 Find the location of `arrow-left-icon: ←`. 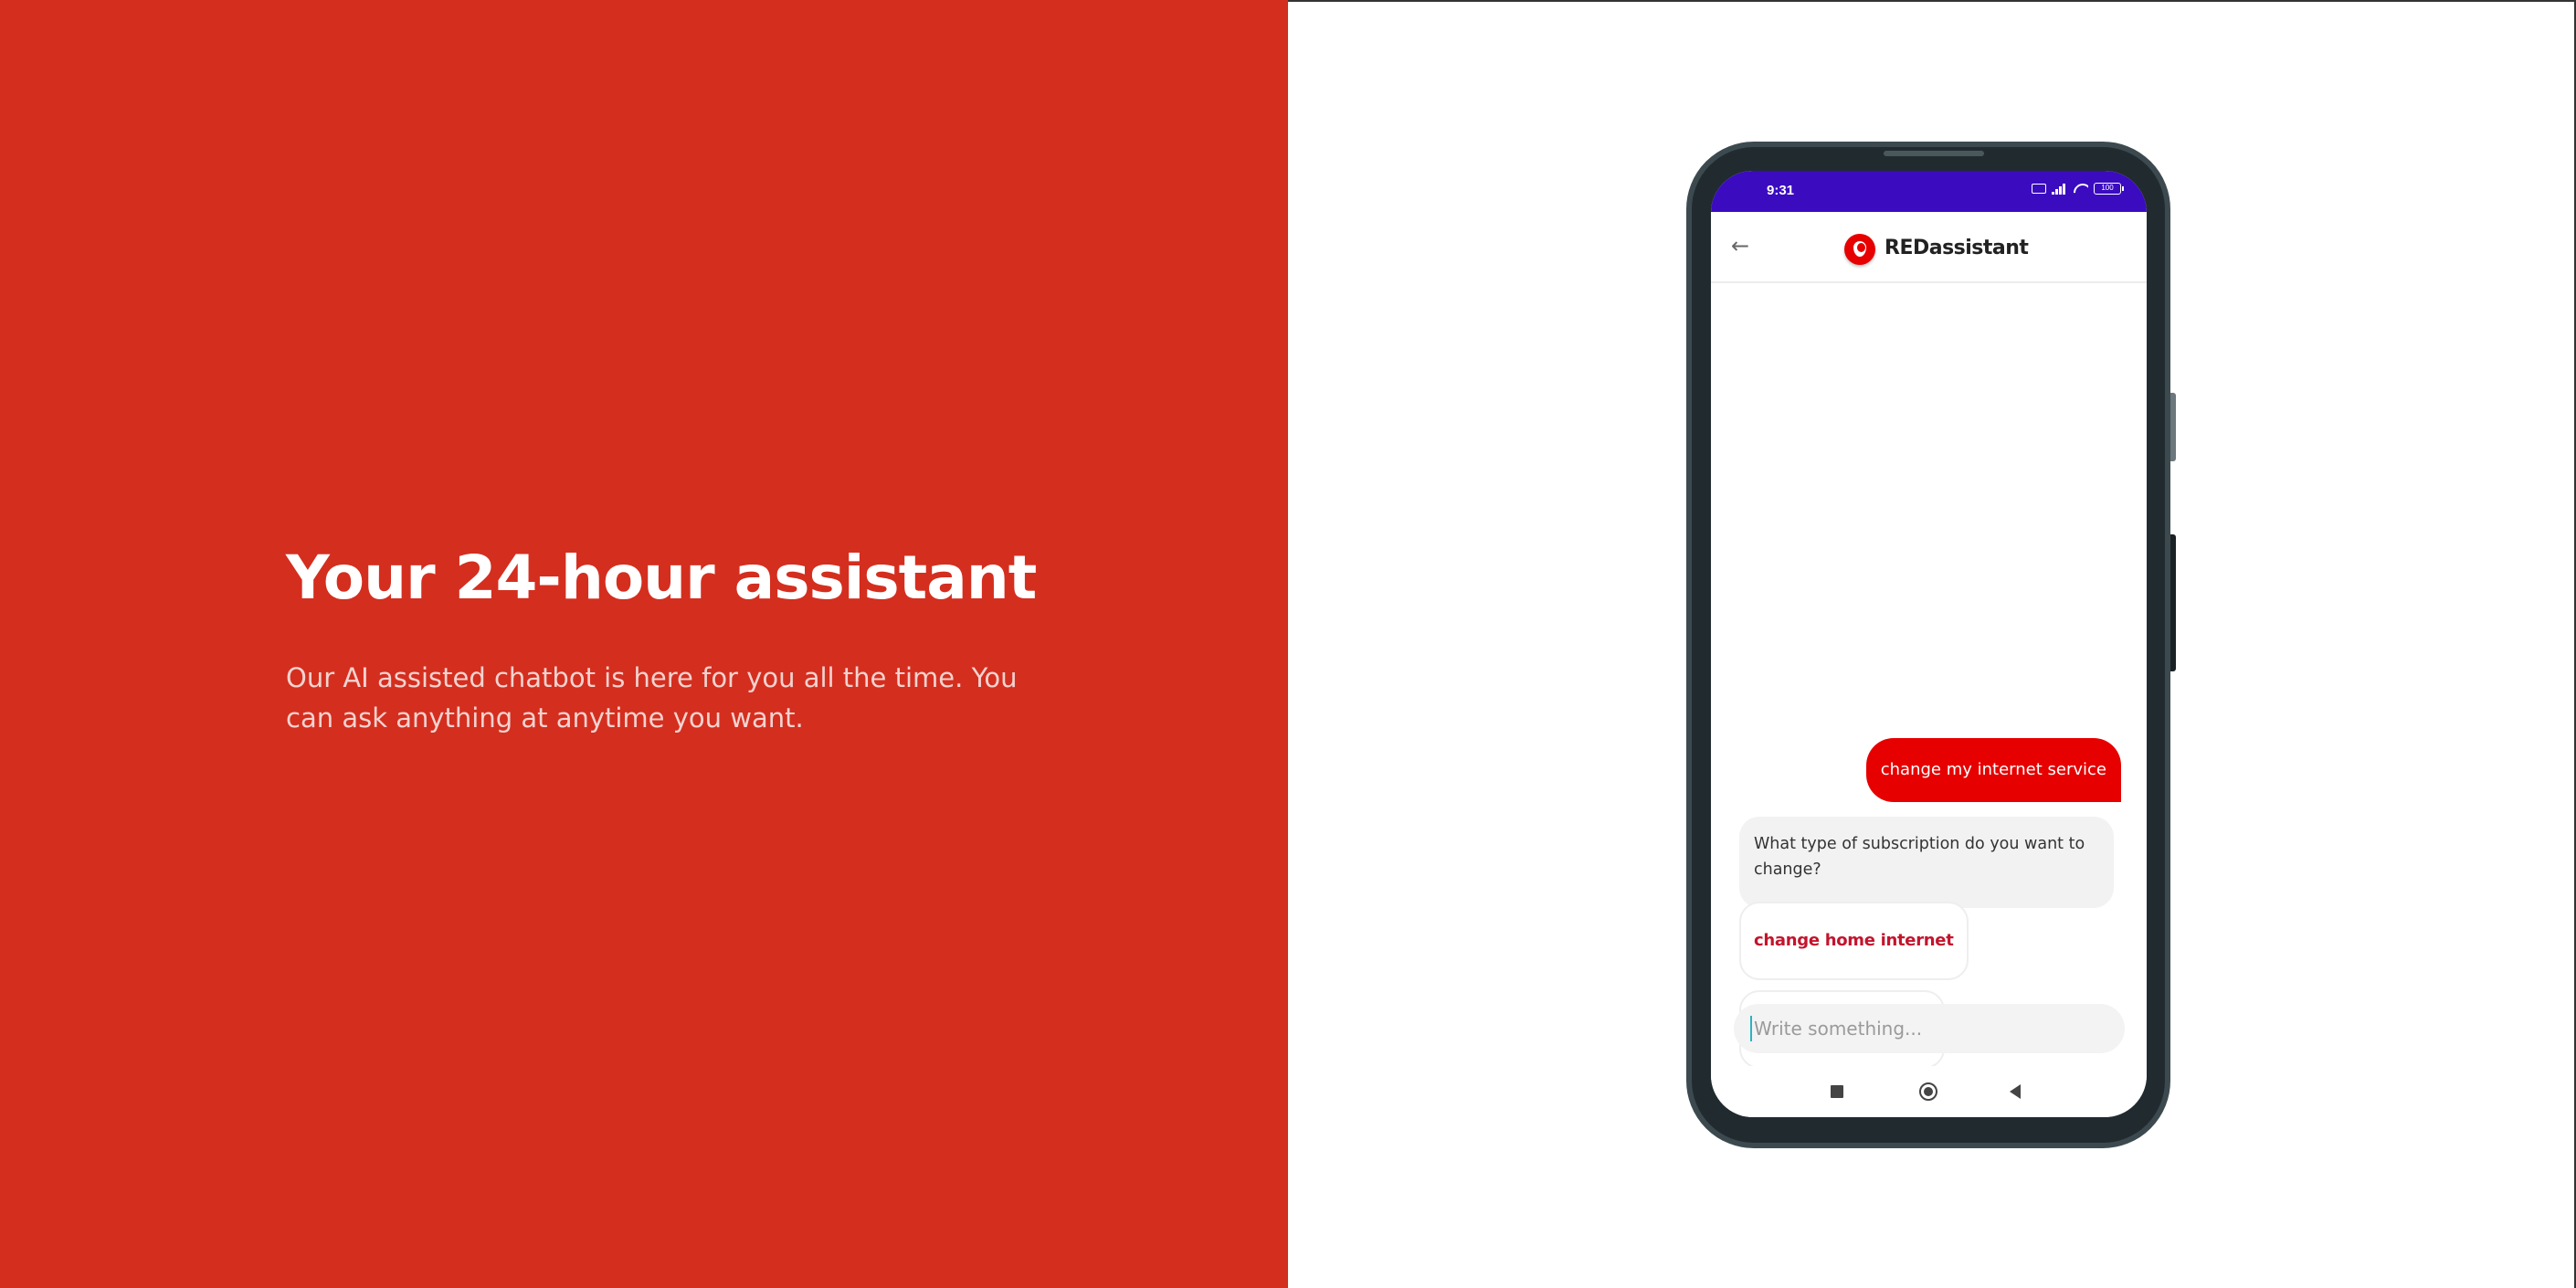

arrow-left-icon: ← is located at coordinates (1740, 246).